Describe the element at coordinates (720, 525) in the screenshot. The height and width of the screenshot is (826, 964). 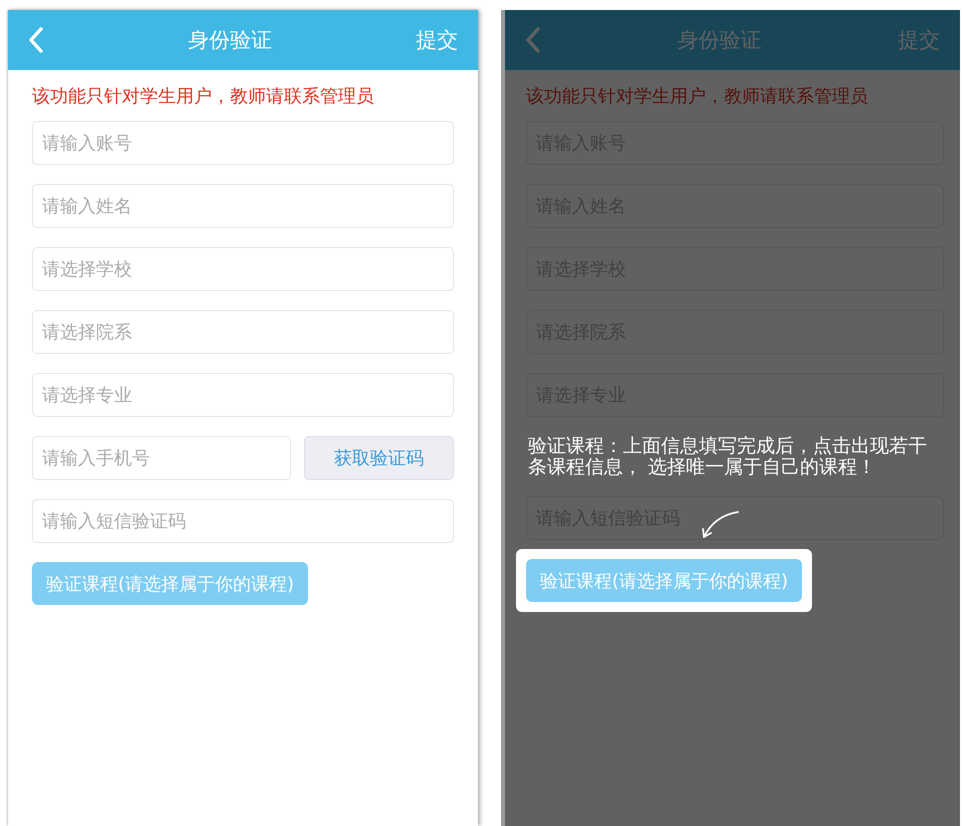
I see `curved-arrow-icon` at that location.